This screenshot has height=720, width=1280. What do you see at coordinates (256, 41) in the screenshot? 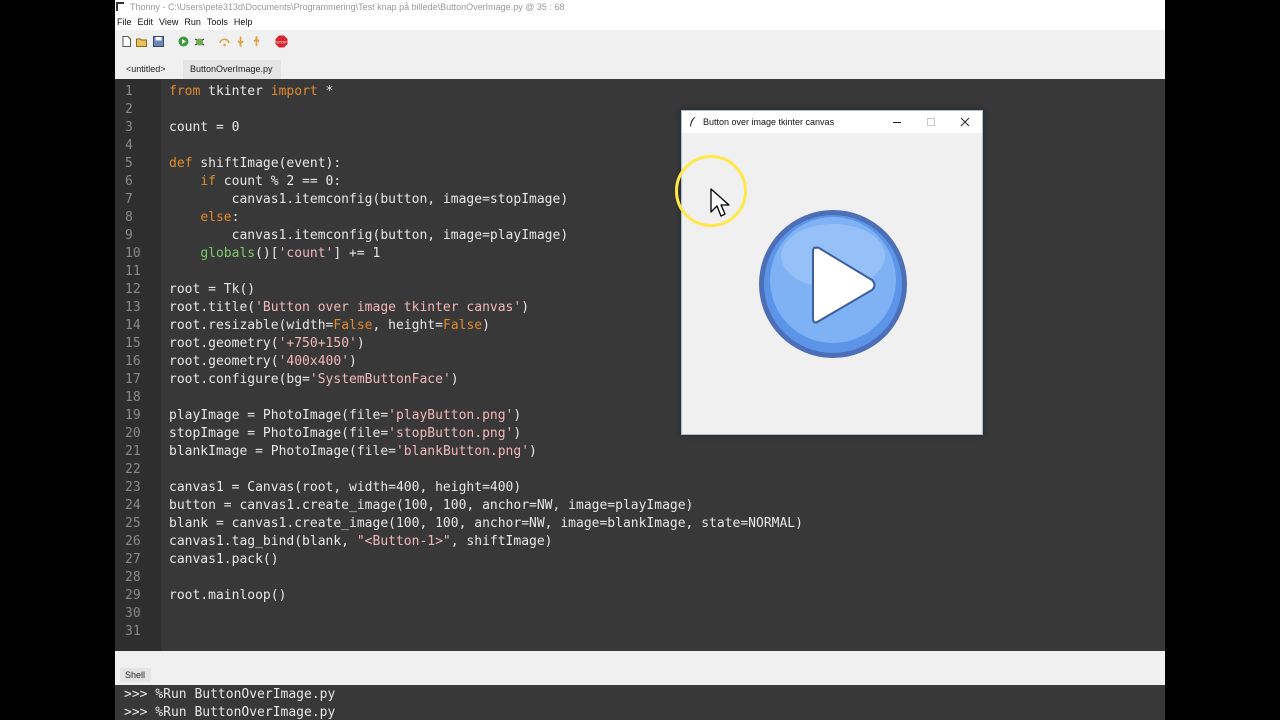
I see `step-out-icon` at bounding box center [256, 41].